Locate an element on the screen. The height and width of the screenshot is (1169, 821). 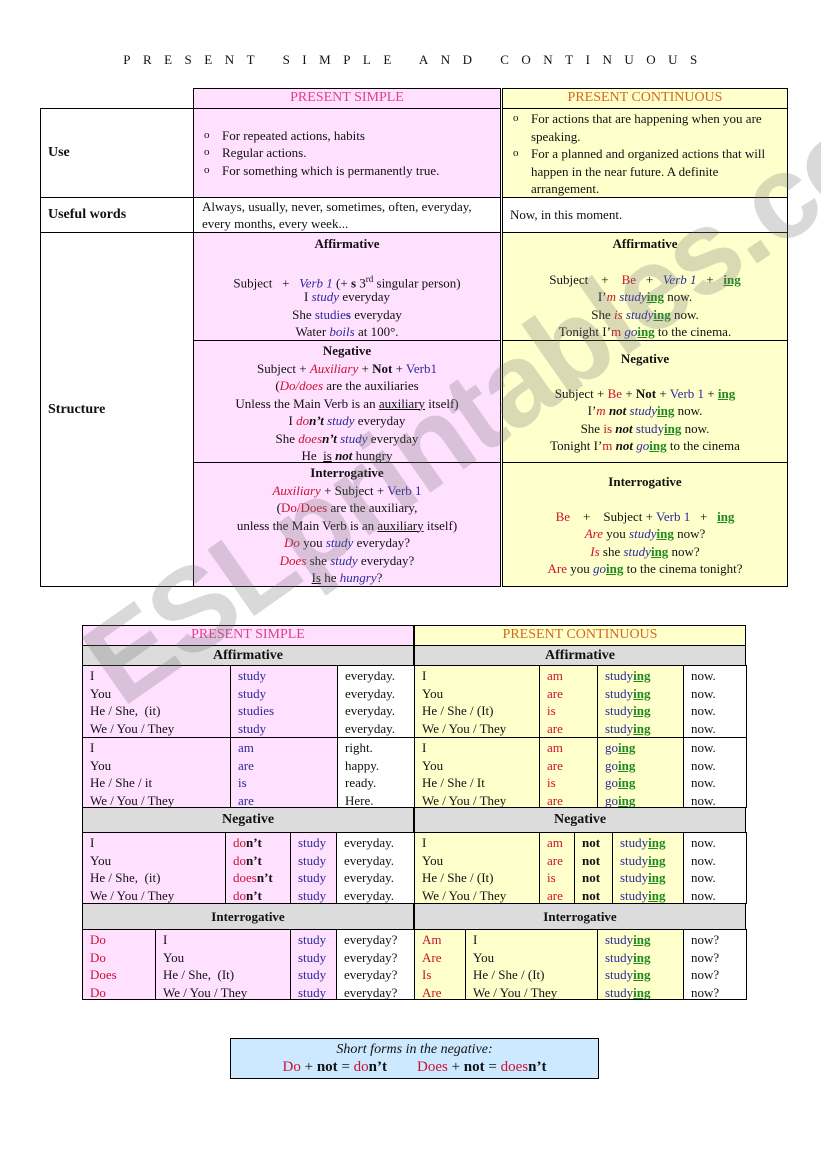
example-line: Are you going to the cinema tonight? is located at coordinates (645, 569).